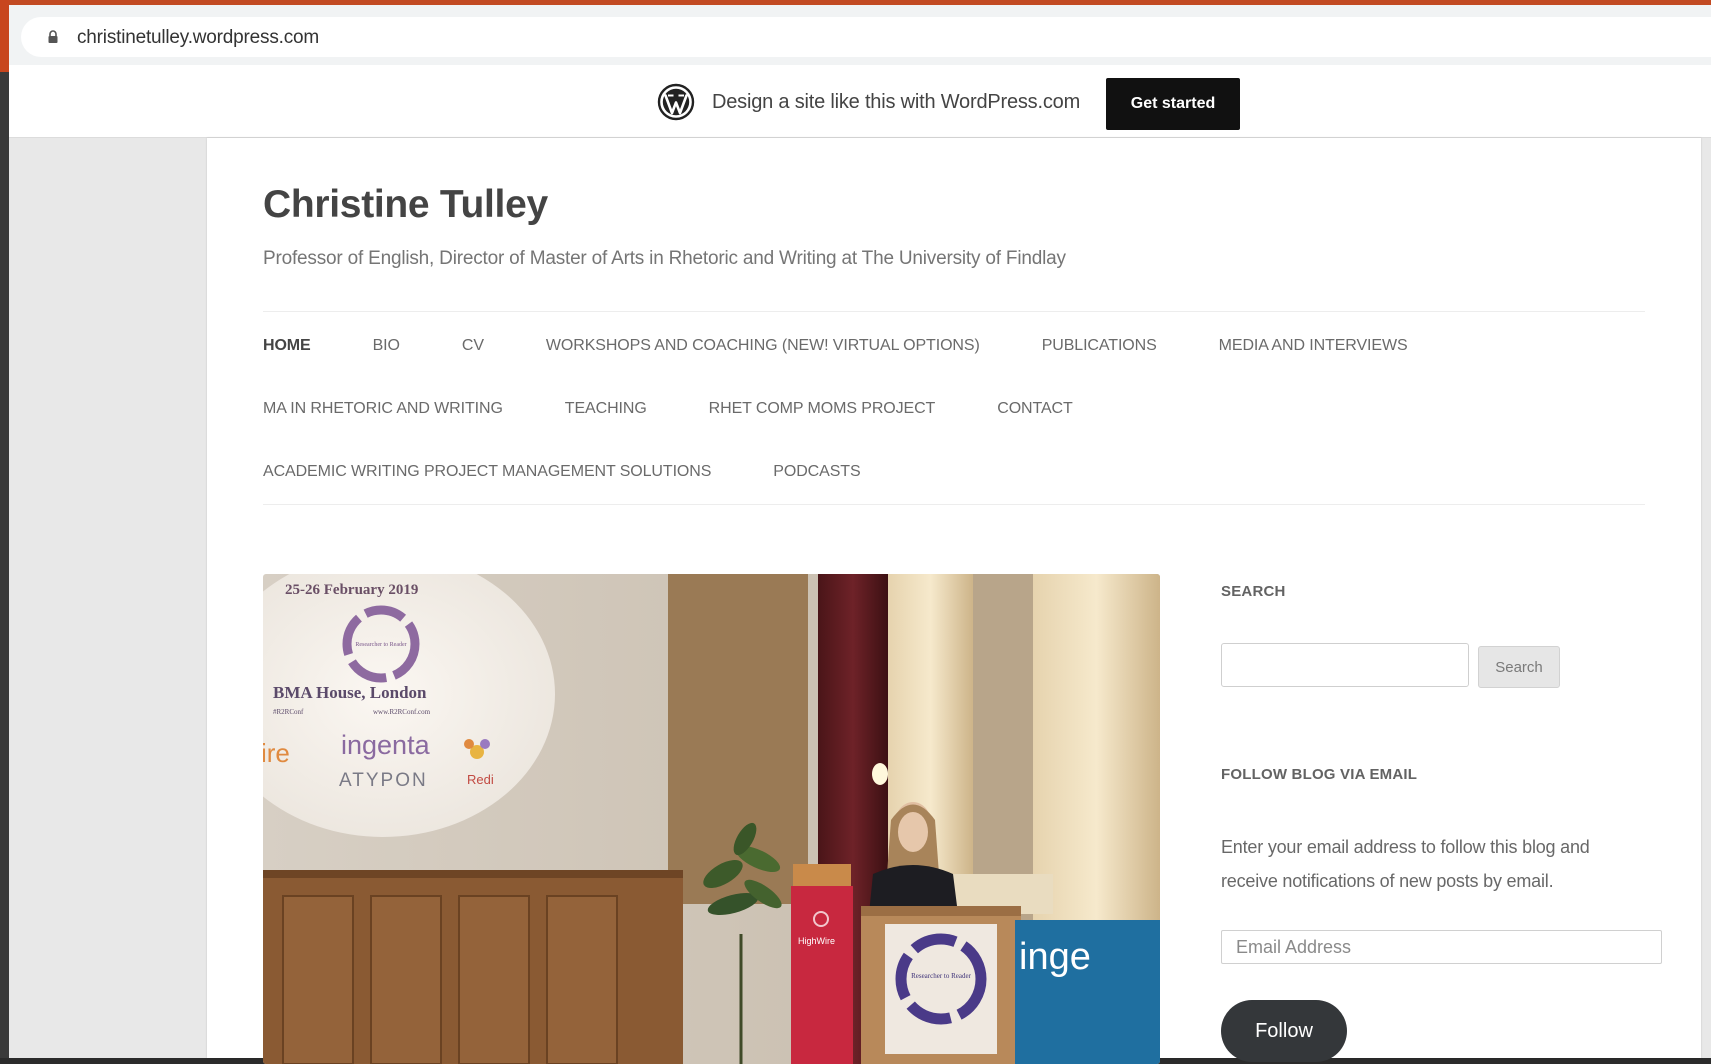 This screenshot has width=1711, height=1064. Describe the element at coordinates (1055, 957) in the screenshot. I see `banner-fragment: inge` at that location.